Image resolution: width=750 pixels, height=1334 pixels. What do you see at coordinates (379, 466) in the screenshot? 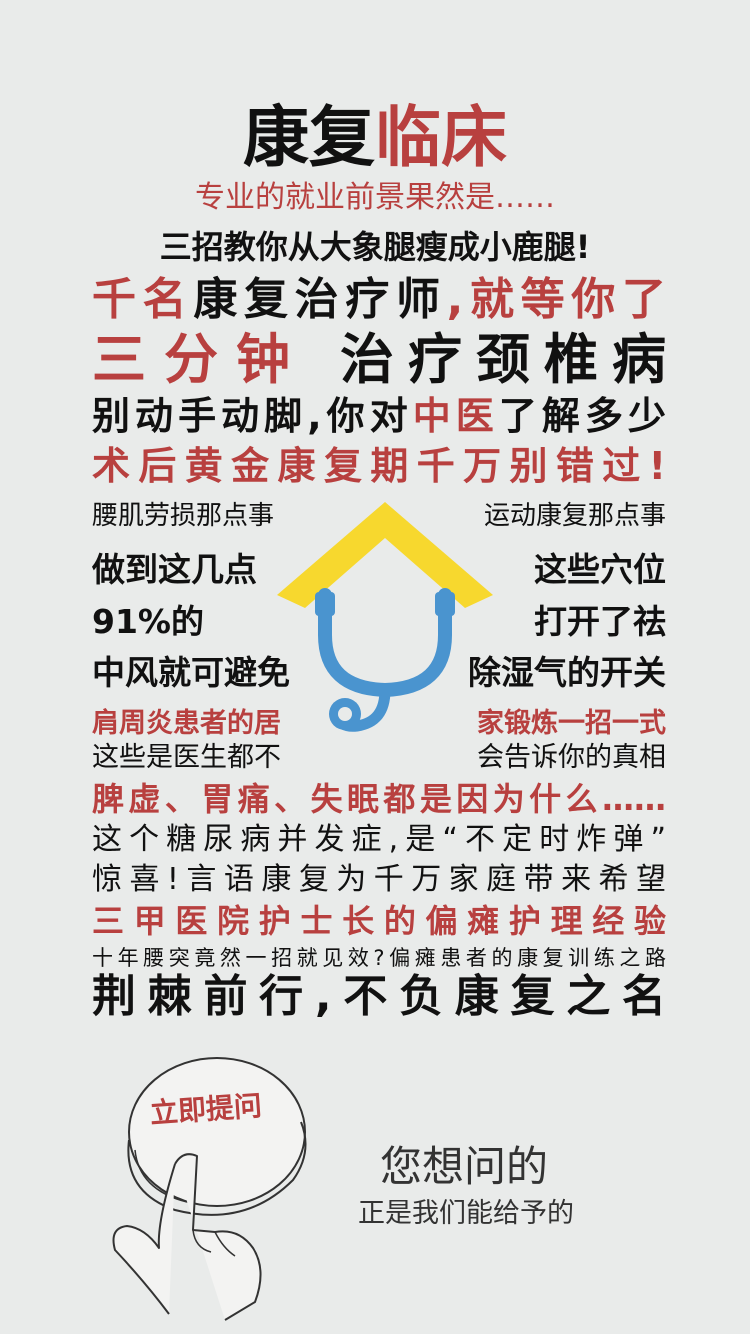
I see `headline-5: 术后黄金康复期千万别错过!` at bounding box center [379, 466].